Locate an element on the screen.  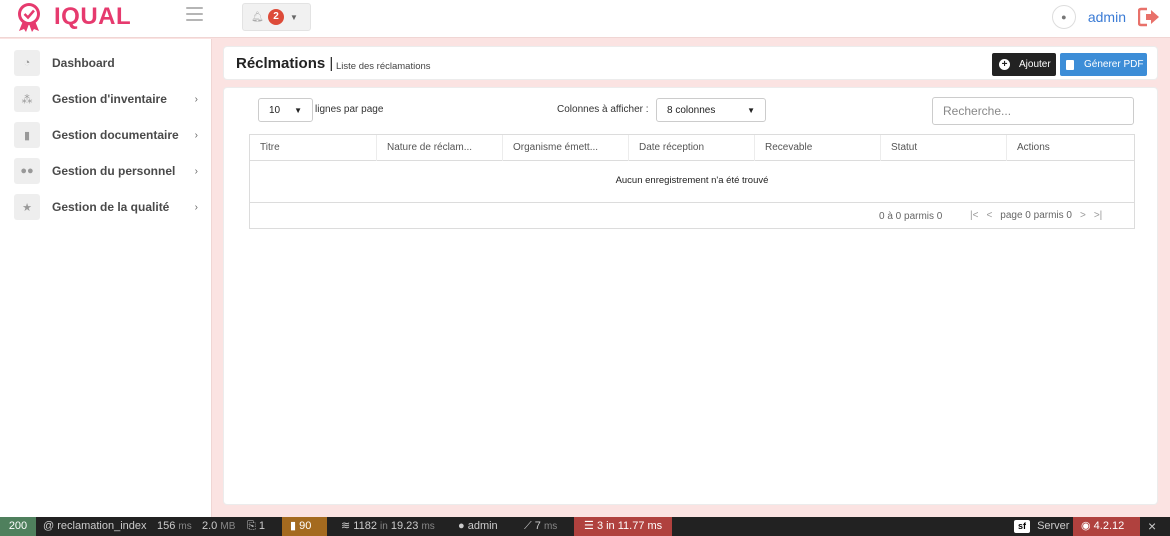
twig-unit: ms is located at coordinates (550, 526).